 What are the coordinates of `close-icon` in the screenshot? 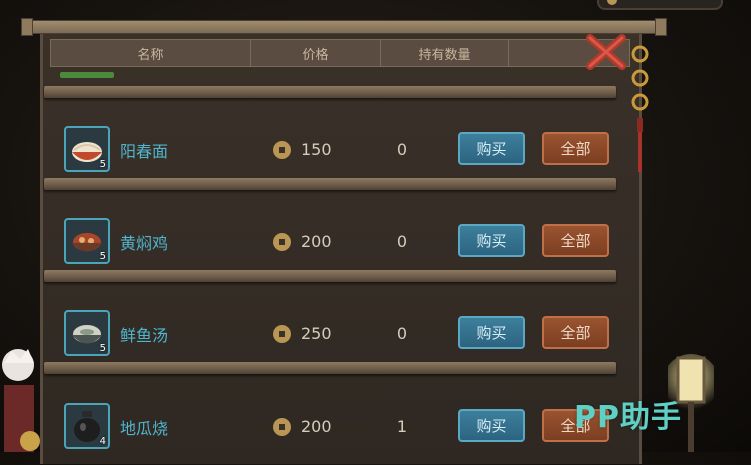 It's located at (606, 52).